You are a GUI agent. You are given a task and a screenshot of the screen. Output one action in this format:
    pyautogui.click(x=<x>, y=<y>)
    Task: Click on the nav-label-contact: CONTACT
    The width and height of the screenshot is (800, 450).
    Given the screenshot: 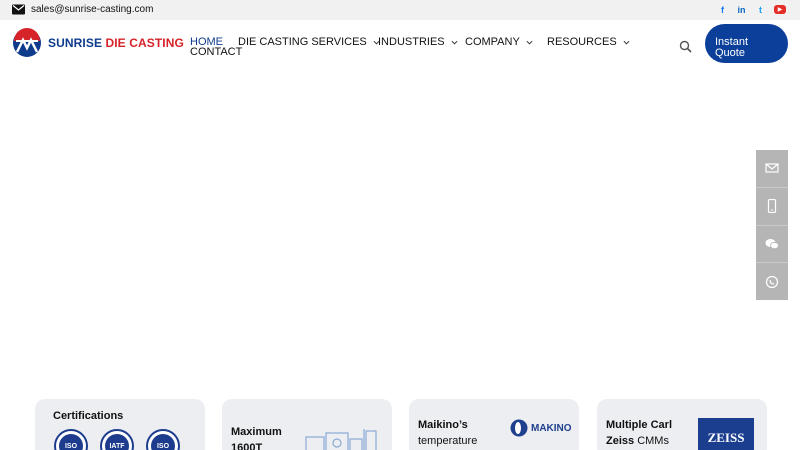 What is the action you would take?
    pyautogui.click(x=216, y=52)
    